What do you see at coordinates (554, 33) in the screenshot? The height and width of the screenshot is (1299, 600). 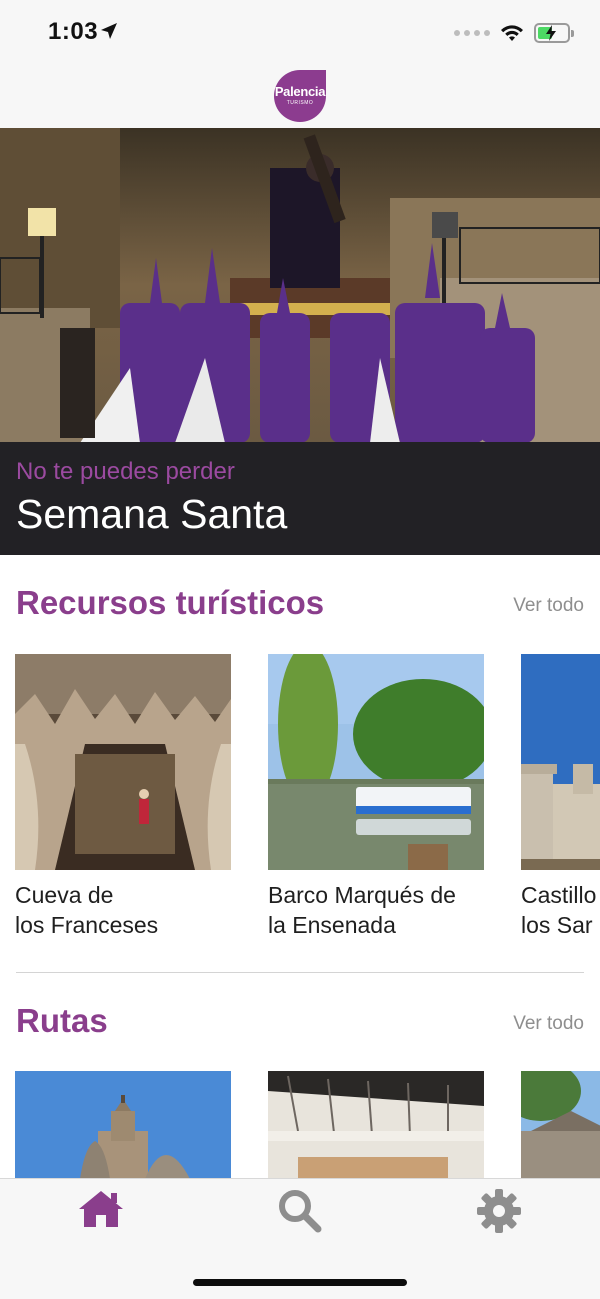 I see `battery-charging-icon` at bounding box center [554, 33].